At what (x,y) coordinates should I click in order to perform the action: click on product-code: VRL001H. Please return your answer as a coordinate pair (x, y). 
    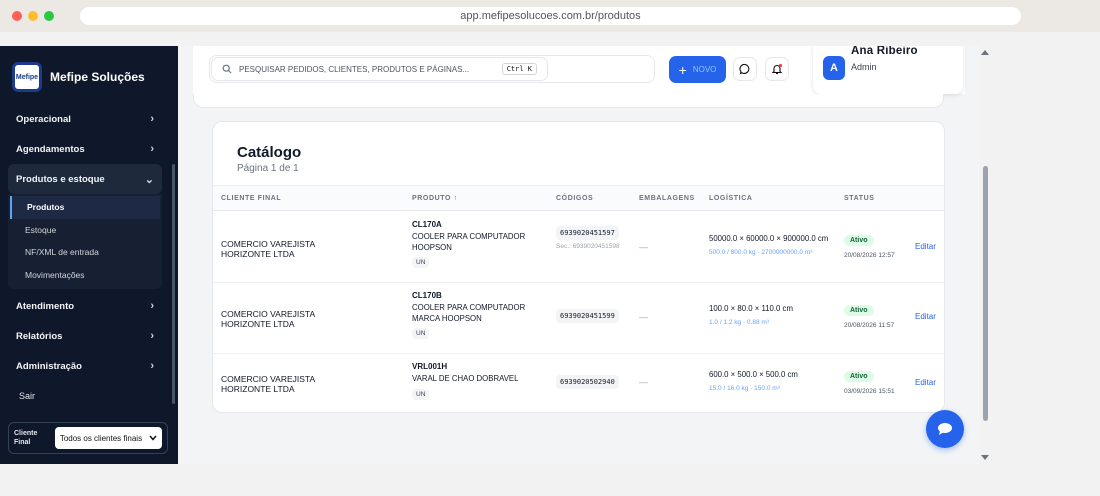
    Looking at the image, I should click on (430, 366).